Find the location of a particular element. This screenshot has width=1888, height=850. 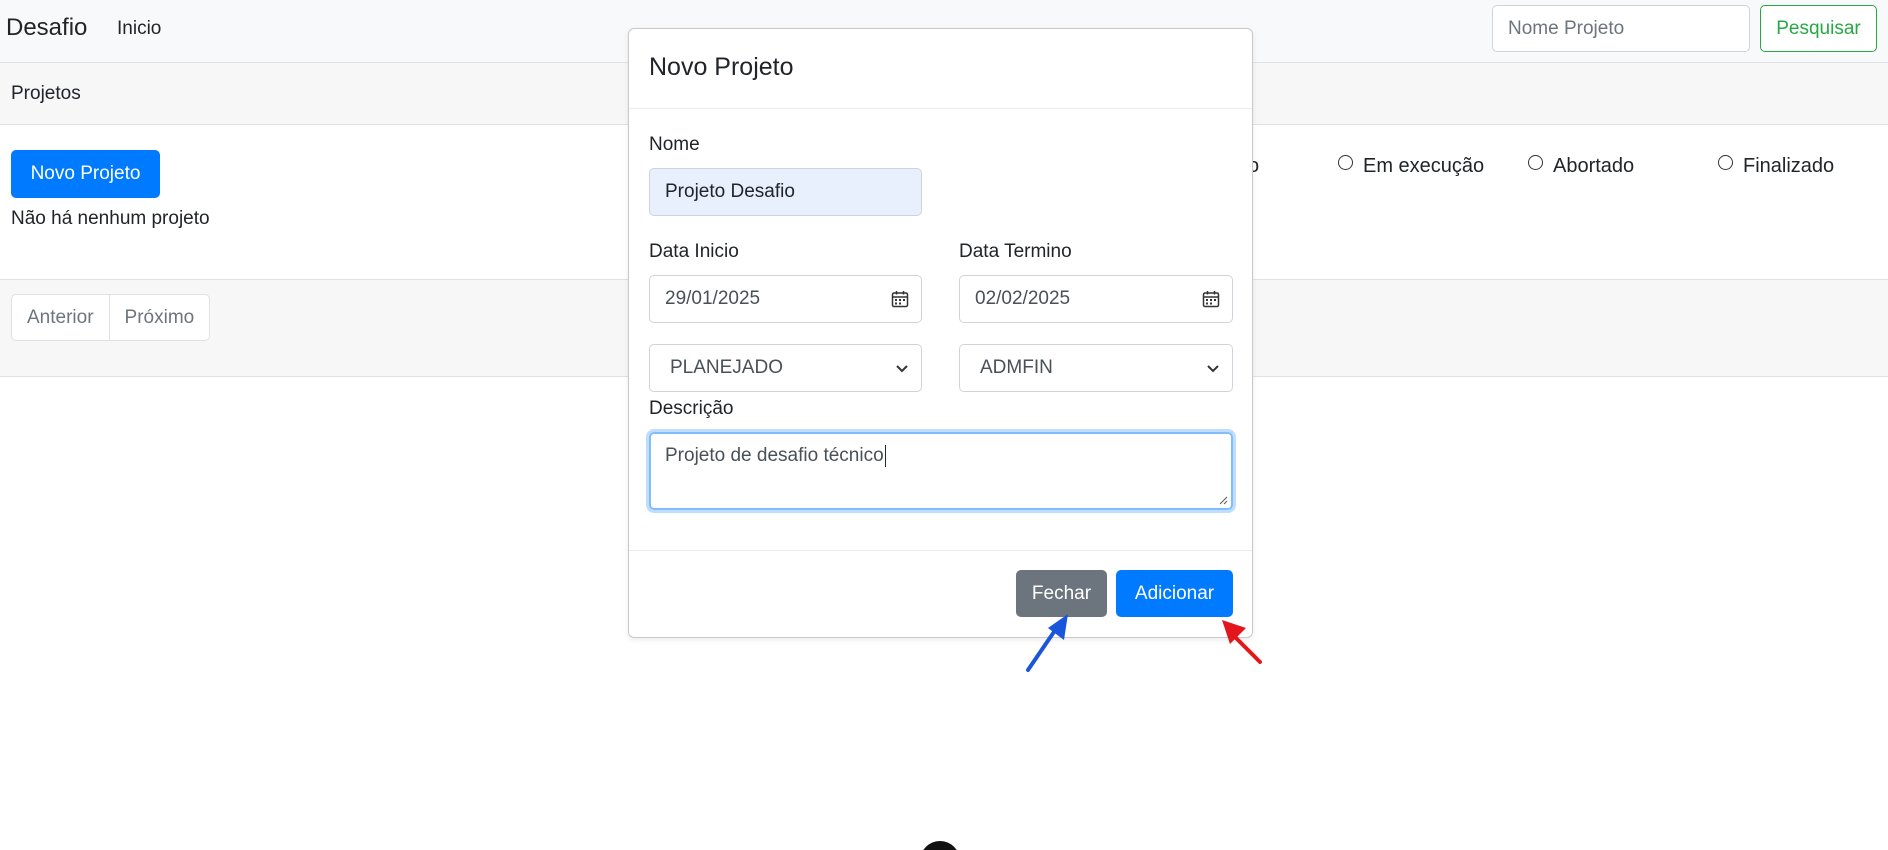

description-textarea: Projeto de desafio técnico is located at coordinates (941, 471).